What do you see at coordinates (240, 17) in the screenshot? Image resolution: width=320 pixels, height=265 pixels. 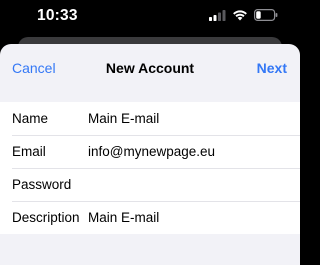 I see `wifi-icon` at bounding box center [240, 17].